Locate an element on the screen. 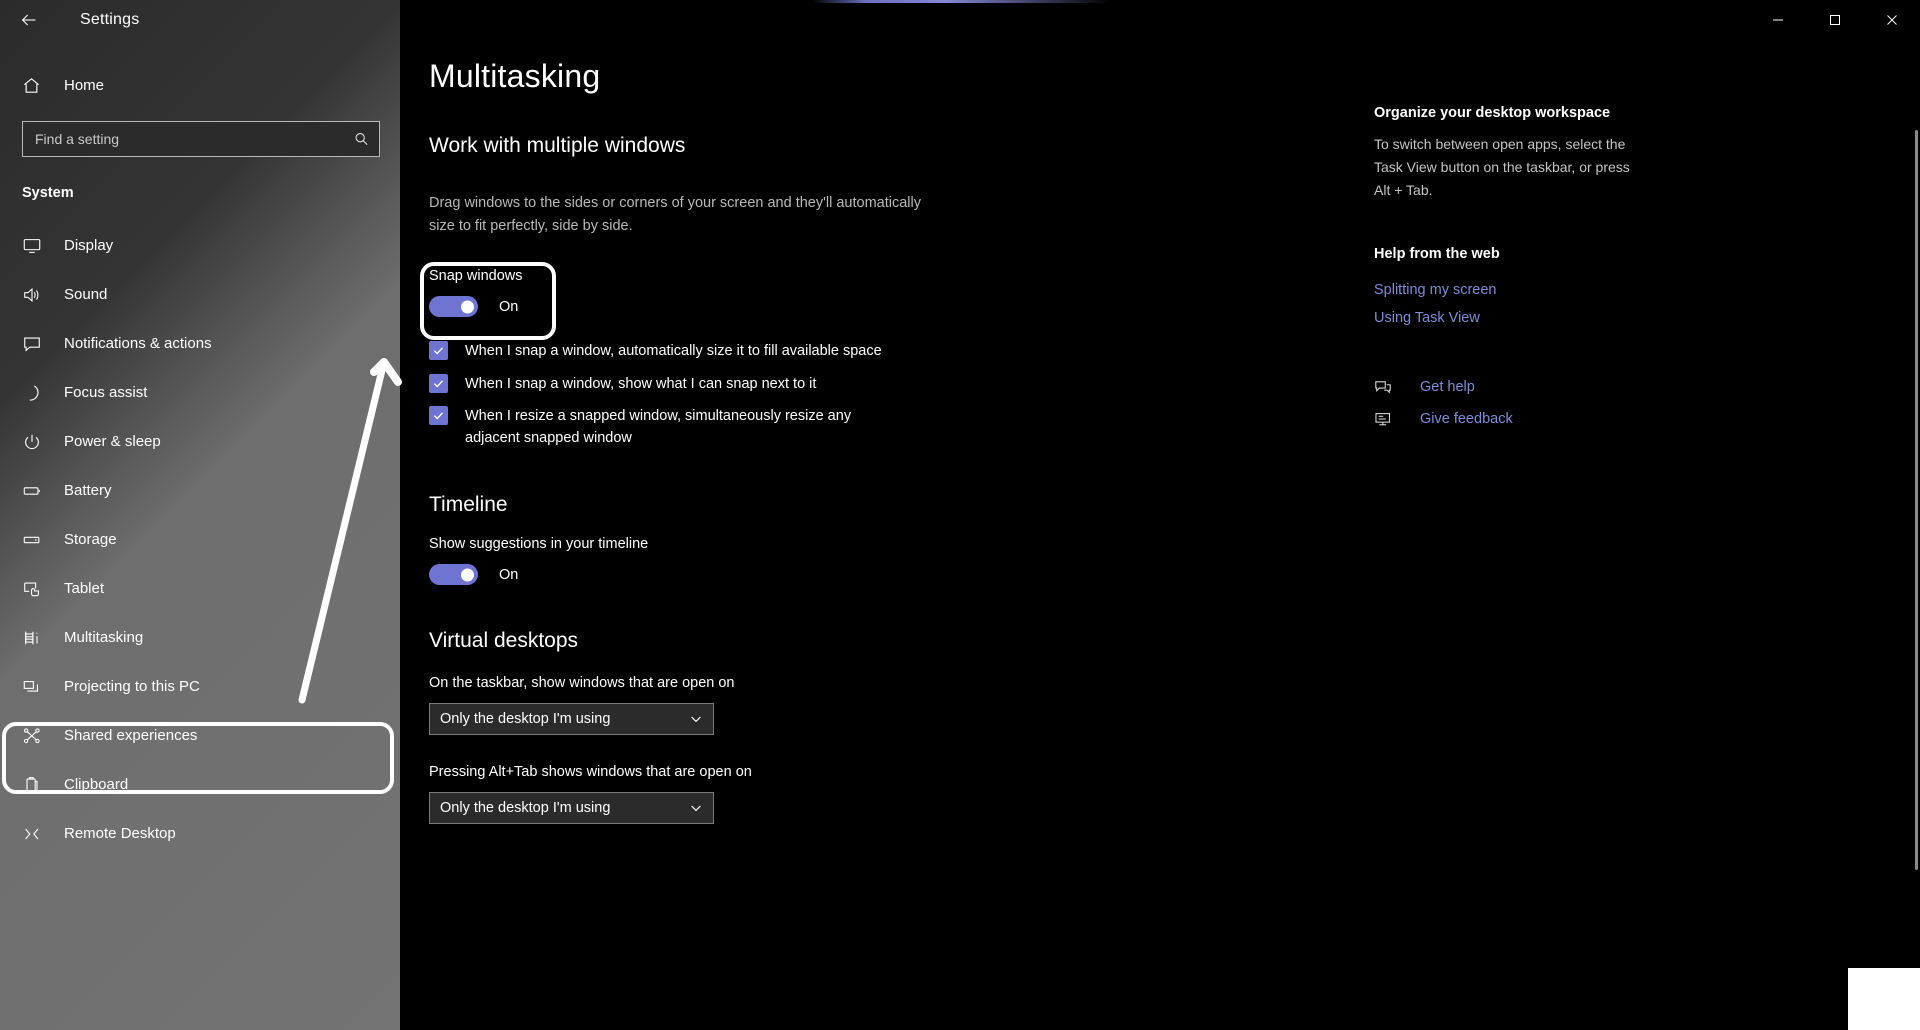 The height and width of the screenshot is (1030, 1920). snap-windows-toggle is located at coordinates (453, 306).